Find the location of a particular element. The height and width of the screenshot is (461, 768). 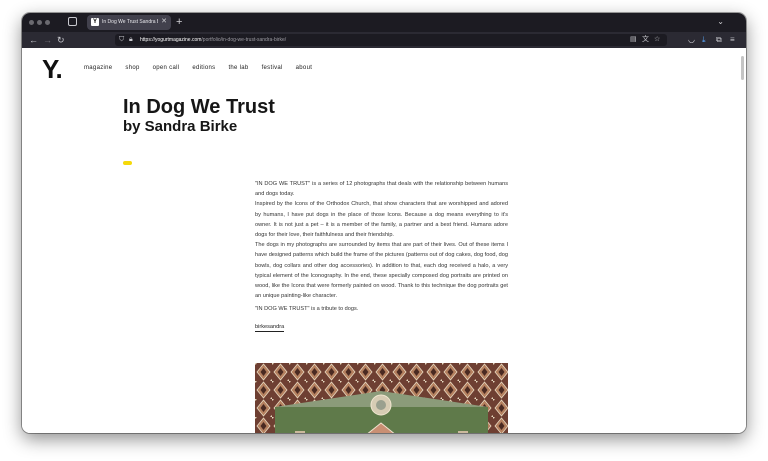

site-logo: Y. is located at coordinates (52, 69).